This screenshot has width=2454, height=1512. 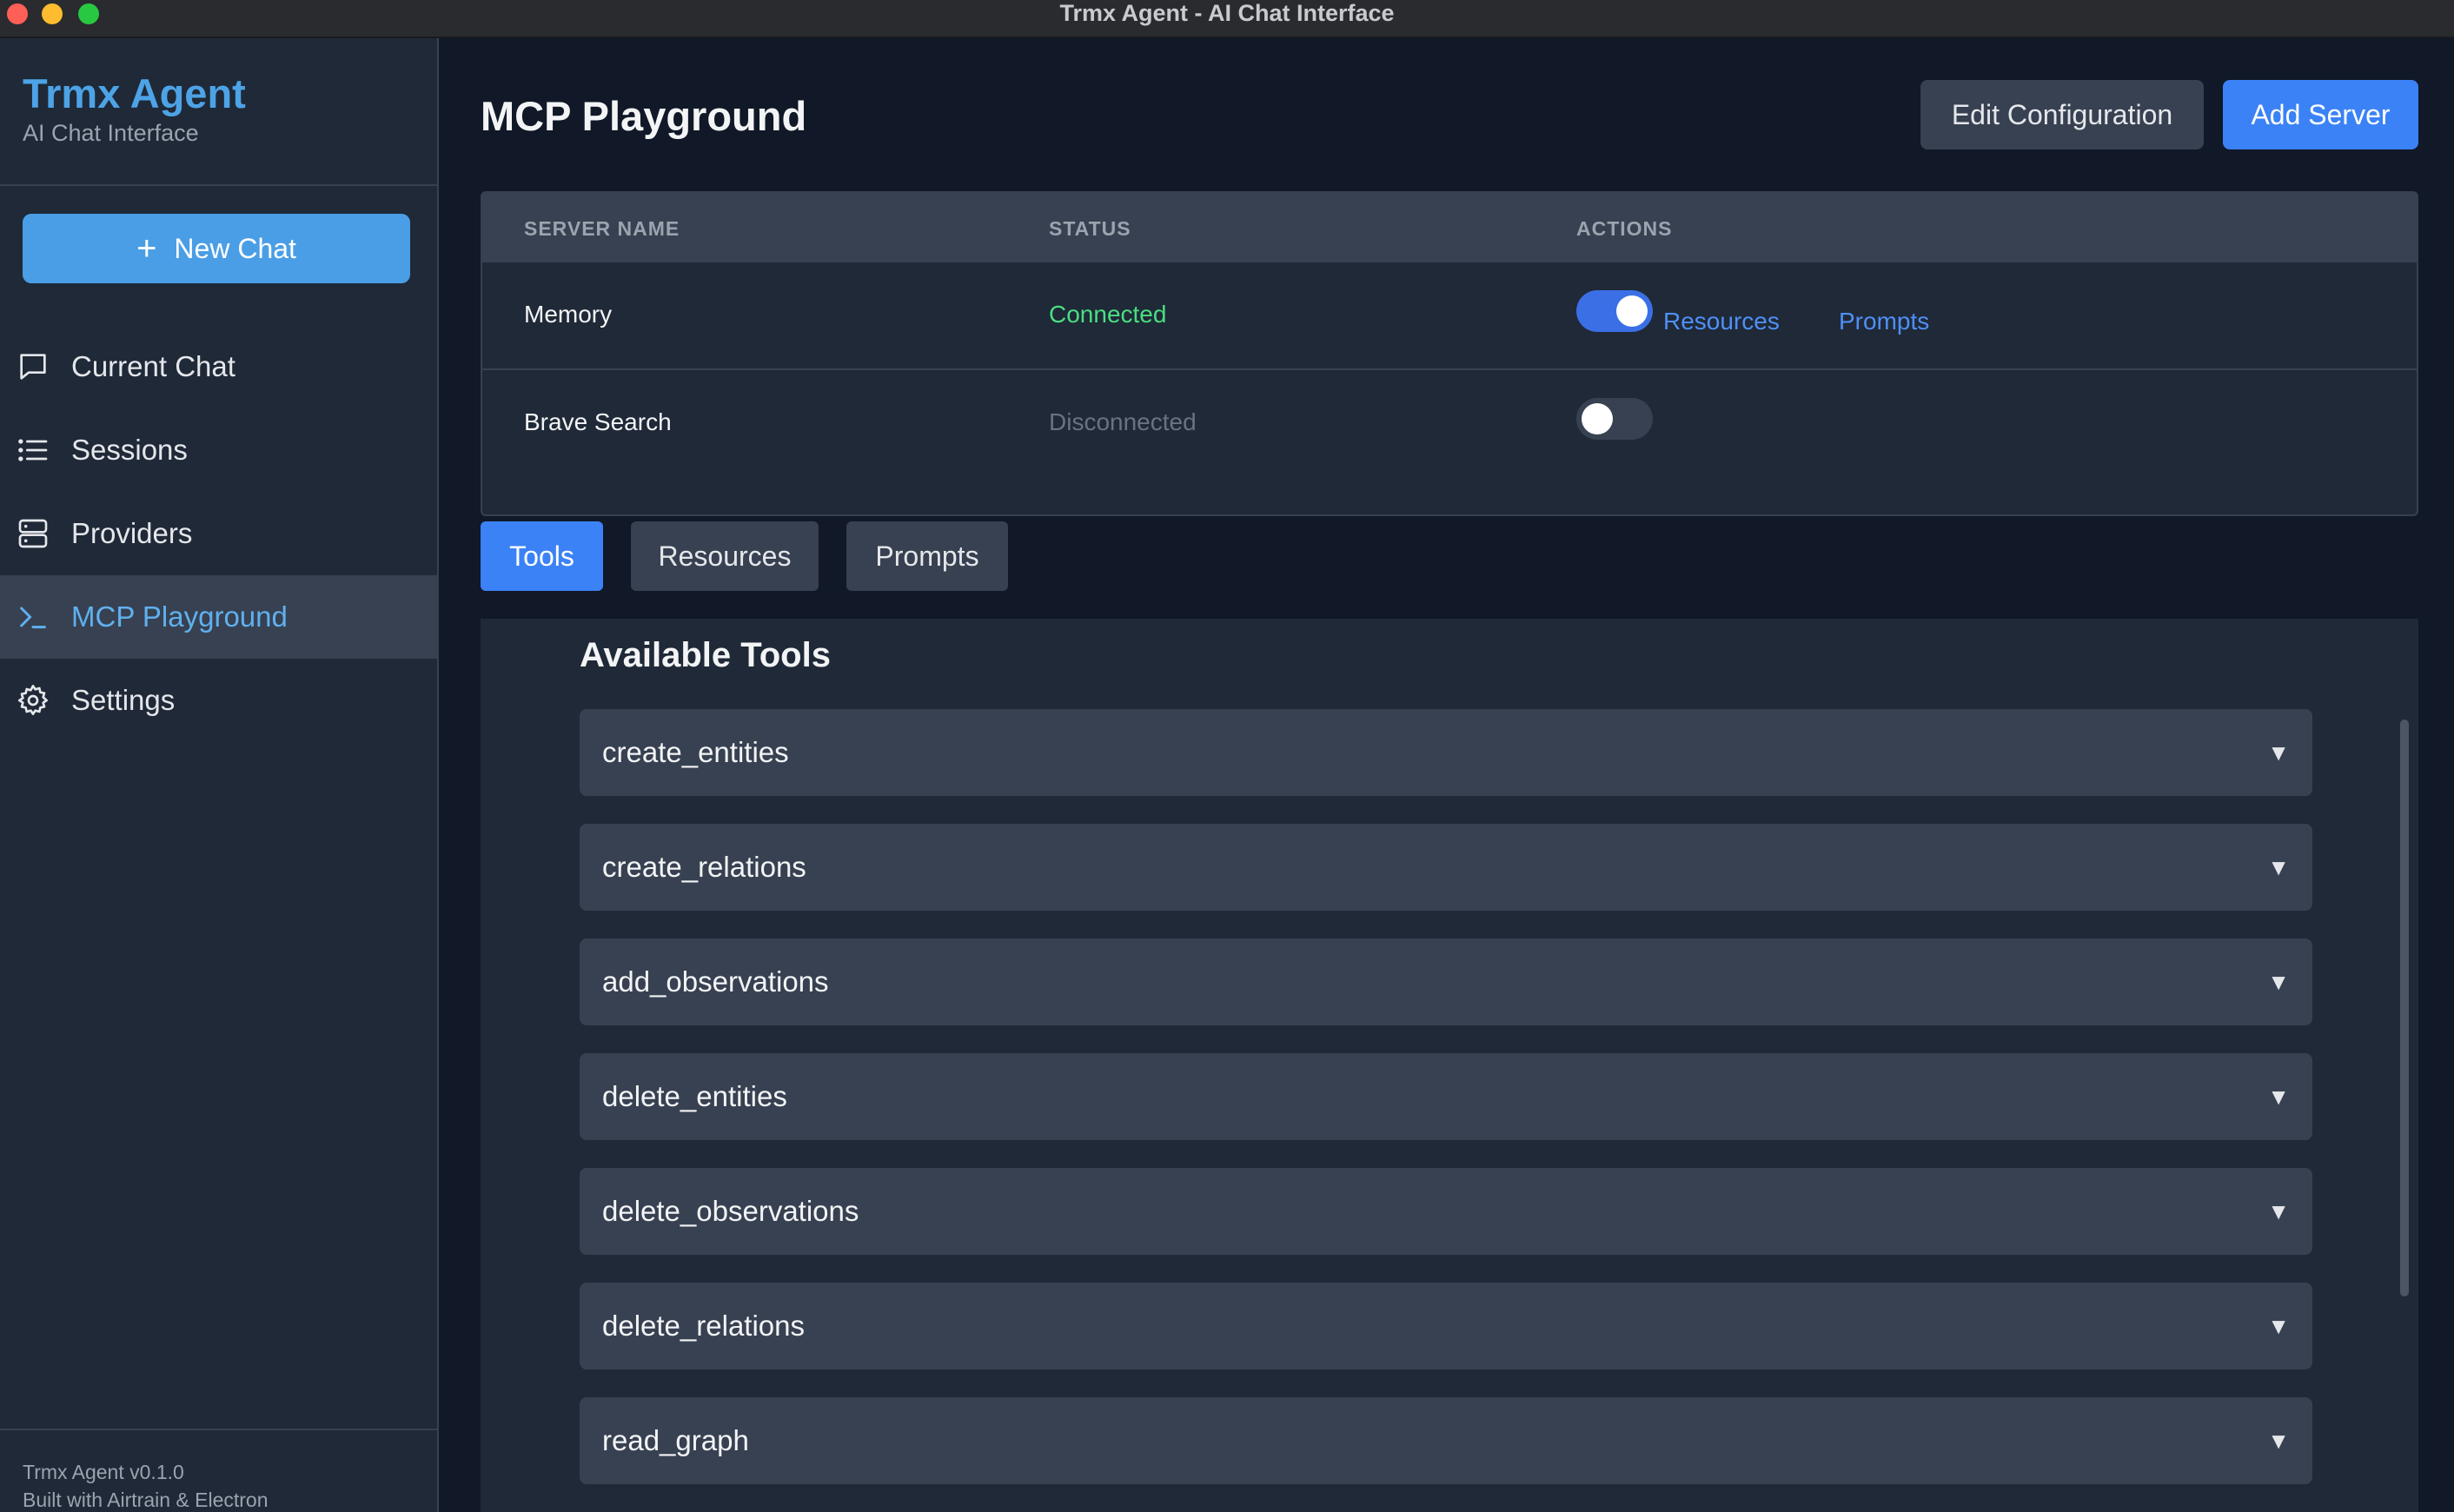 What do you see at coordinates (705, 655) in the screenshot?
I see `tools-section-title: Available Tools` at bounding box center [705, 655].